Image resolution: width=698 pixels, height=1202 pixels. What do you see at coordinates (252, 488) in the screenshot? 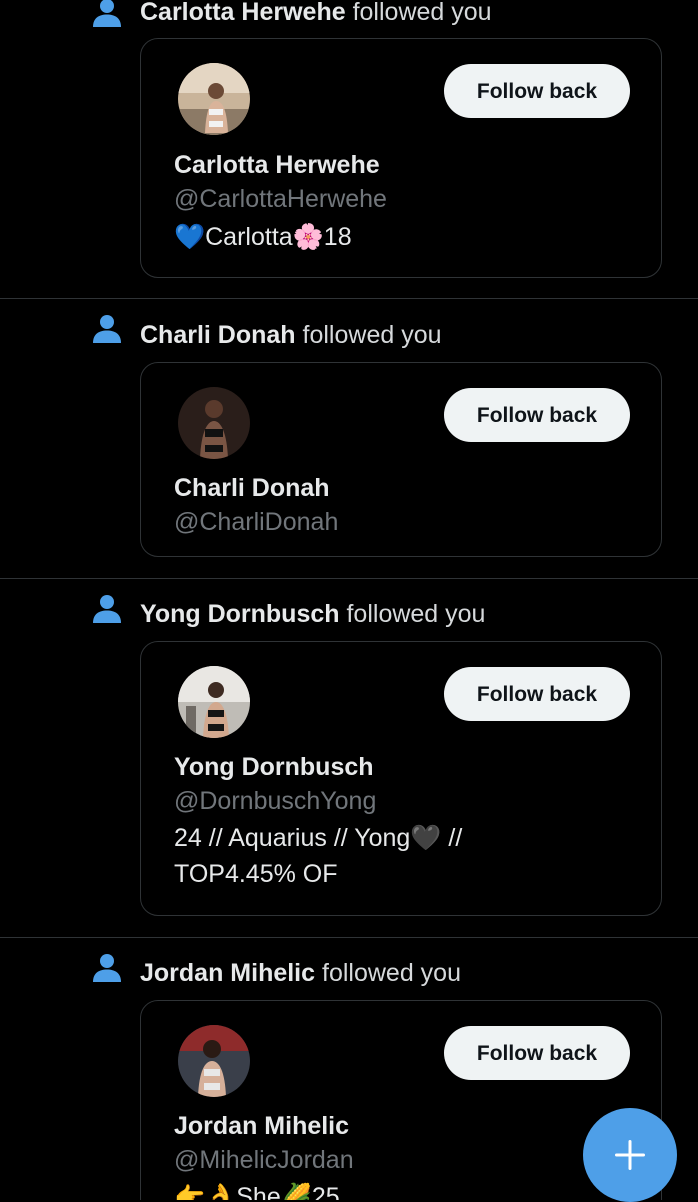
I see `display-name: Charli Donah` at bounding box center [252, 488].